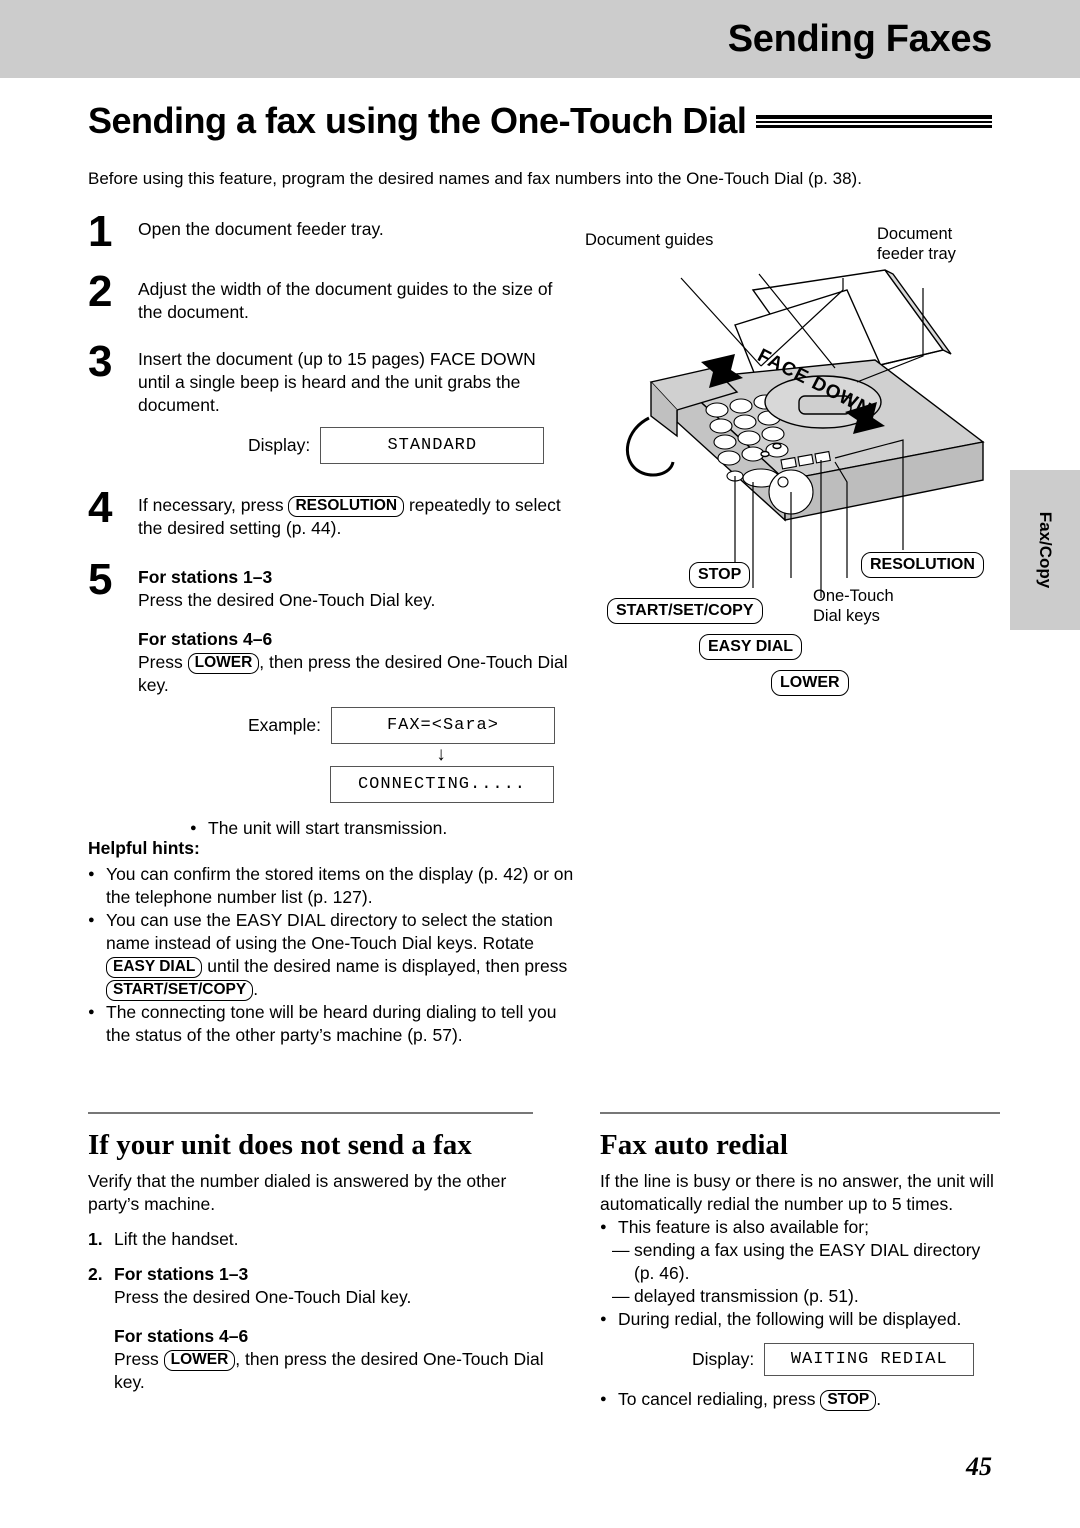 Image resolution: width=1080 pixels, height=1528 pixels. I want to click on step4-pre: If necessary, press, so click(211, 505).